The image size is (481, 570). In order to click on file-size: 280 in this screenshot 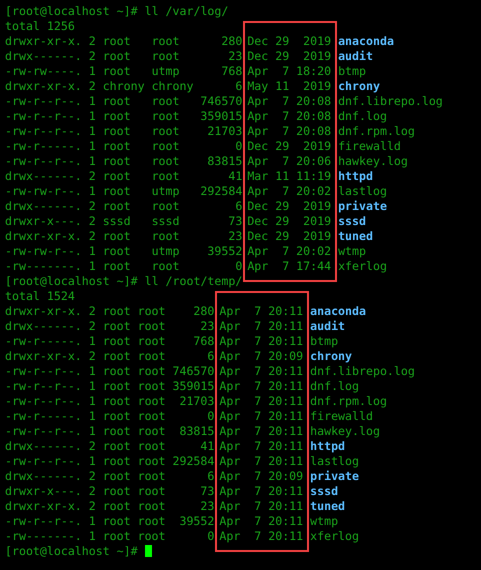, I will do `click(203, 311)`.